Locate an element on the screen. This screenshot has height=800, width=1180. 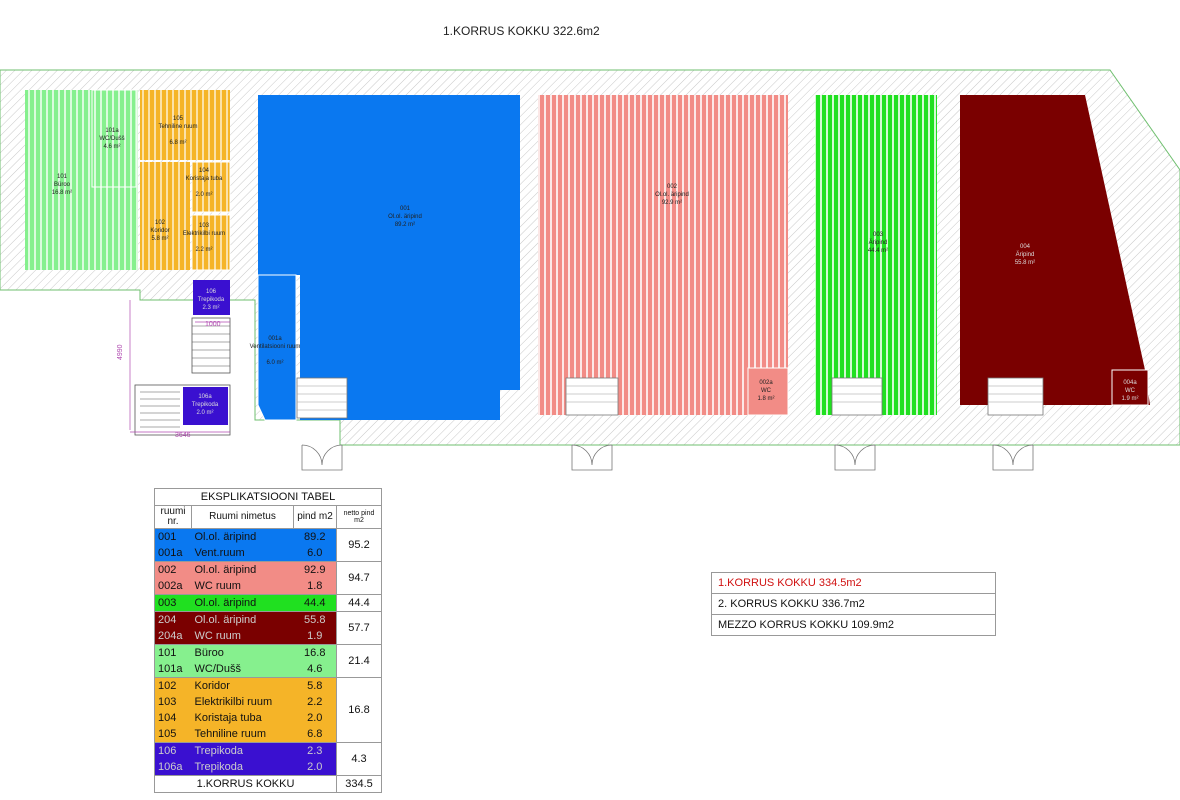
cell-pind: 5.8 is located at coordinates (315, 685).